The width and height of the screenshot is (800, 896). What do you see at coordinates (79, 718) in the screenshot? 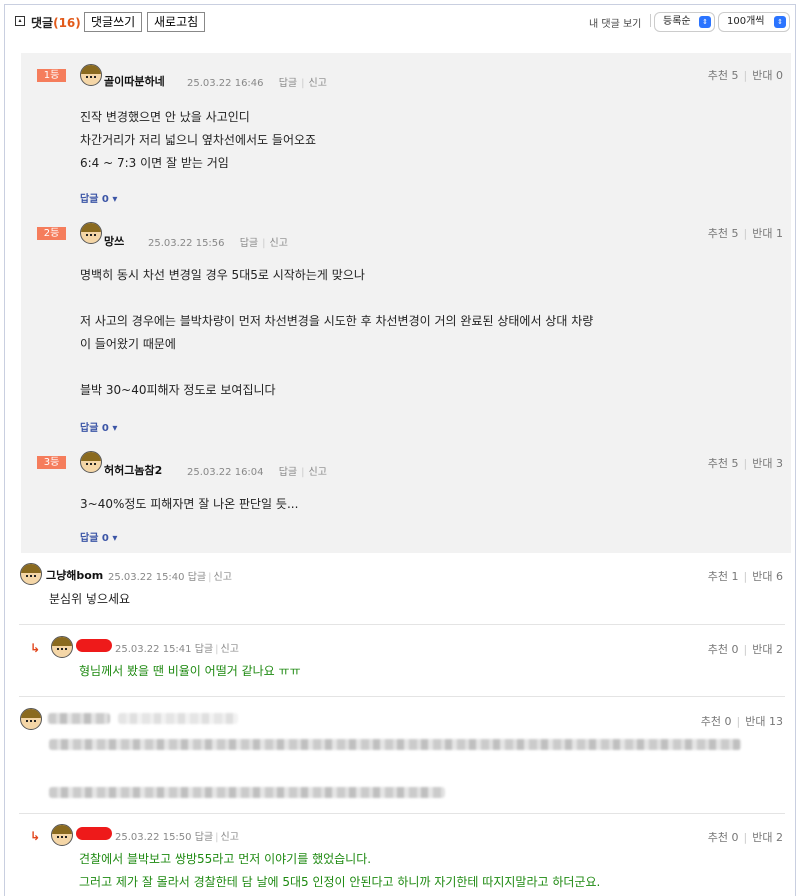
I see `blurred-nickname` at bounding box center [79, 718].